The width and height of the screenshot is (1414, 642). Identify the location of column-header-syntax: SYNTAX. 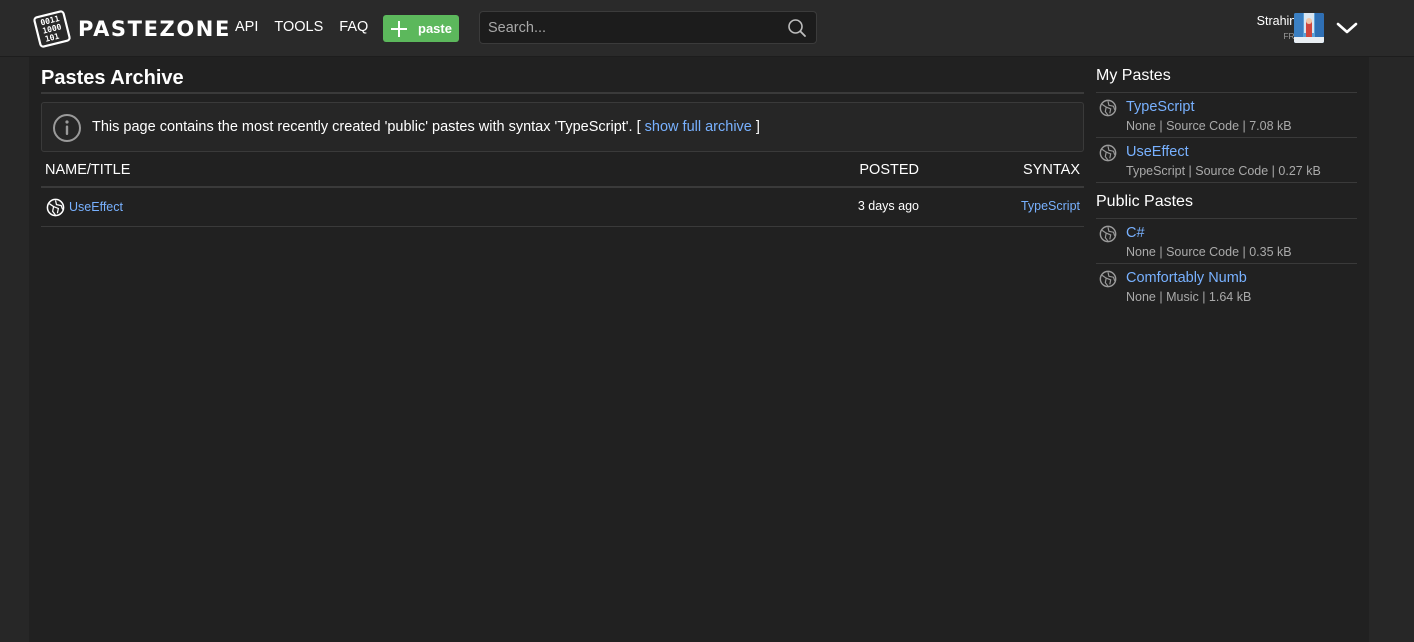
(1051, 170).